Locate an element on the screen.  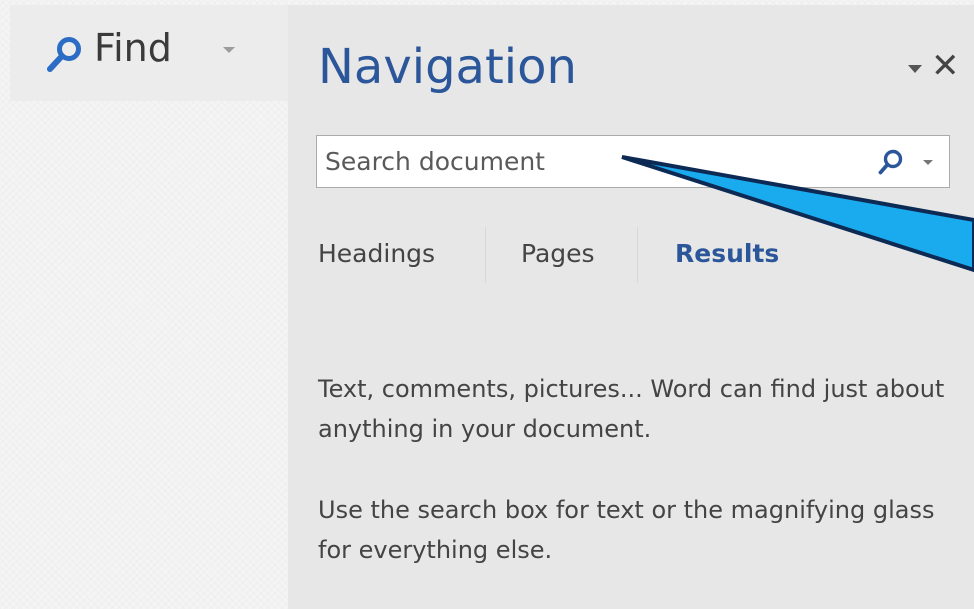
search-box is located at coordinates (633, 161).